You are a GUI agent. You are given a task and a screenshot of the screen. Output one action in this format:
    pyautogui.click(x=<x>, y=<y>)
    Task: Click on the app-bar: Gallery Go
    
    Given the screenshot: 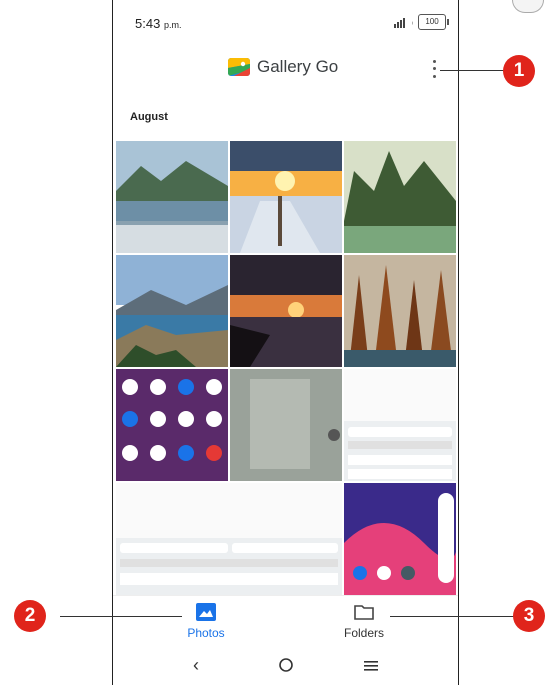 What is the action you would take?
    pyautogui.click(x=285, y=70)
    